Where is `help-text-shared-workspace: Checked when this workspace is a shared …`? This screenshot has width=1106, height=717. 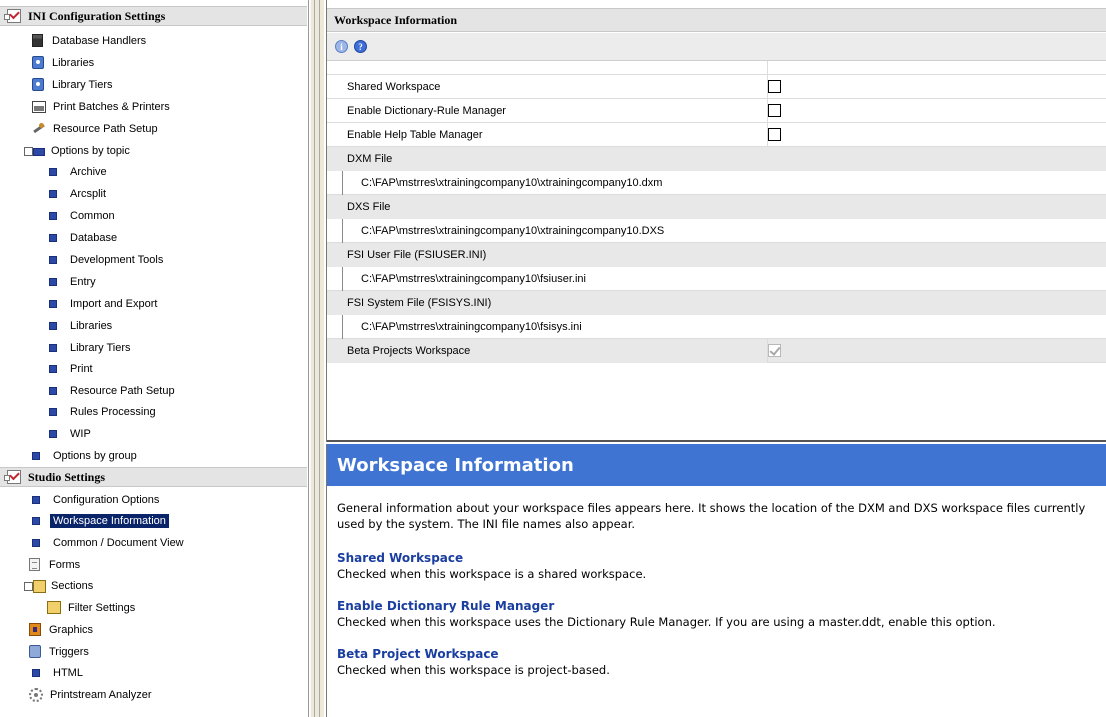
help-text-shared-workspace: Checked when this workspace is a shared … is located at coordinates (492, 574).